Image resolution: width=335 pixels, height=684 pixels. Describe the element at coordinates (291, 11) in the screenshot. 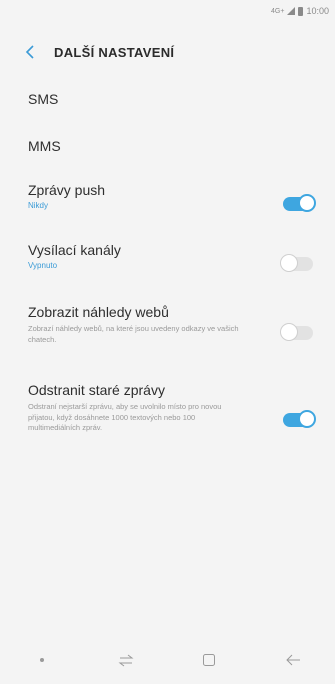

I see `signal-icon` at that location.